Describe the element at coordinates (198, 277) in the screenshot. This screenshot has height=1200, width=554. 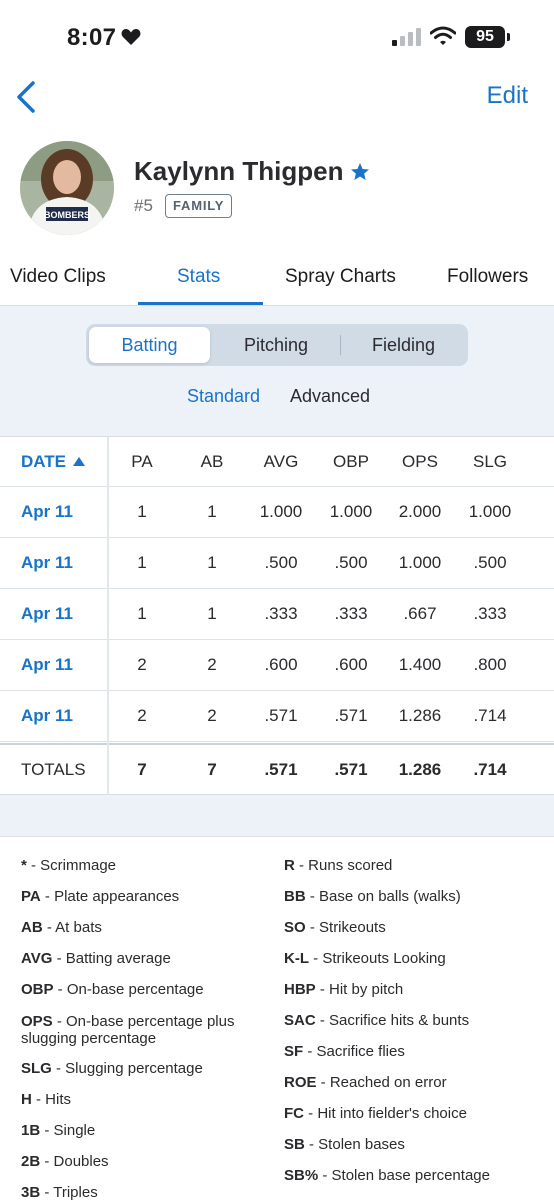
I see `tab-stats: Stats` at that location.